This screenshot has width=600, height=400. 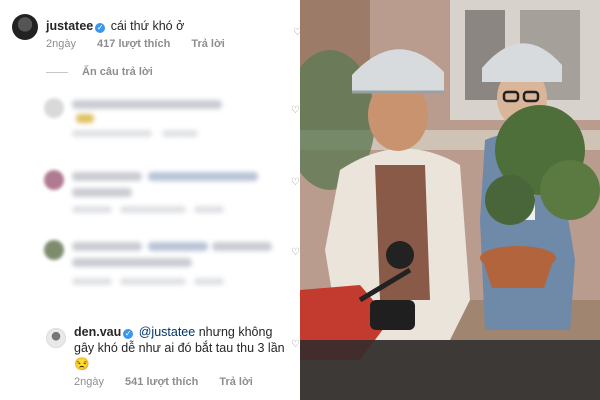 What do you see at coordinates (117, 72) in the screenshot?
I see `hide-replies-label: Ẩn câu trả lời` at bounding box center [117, 72].